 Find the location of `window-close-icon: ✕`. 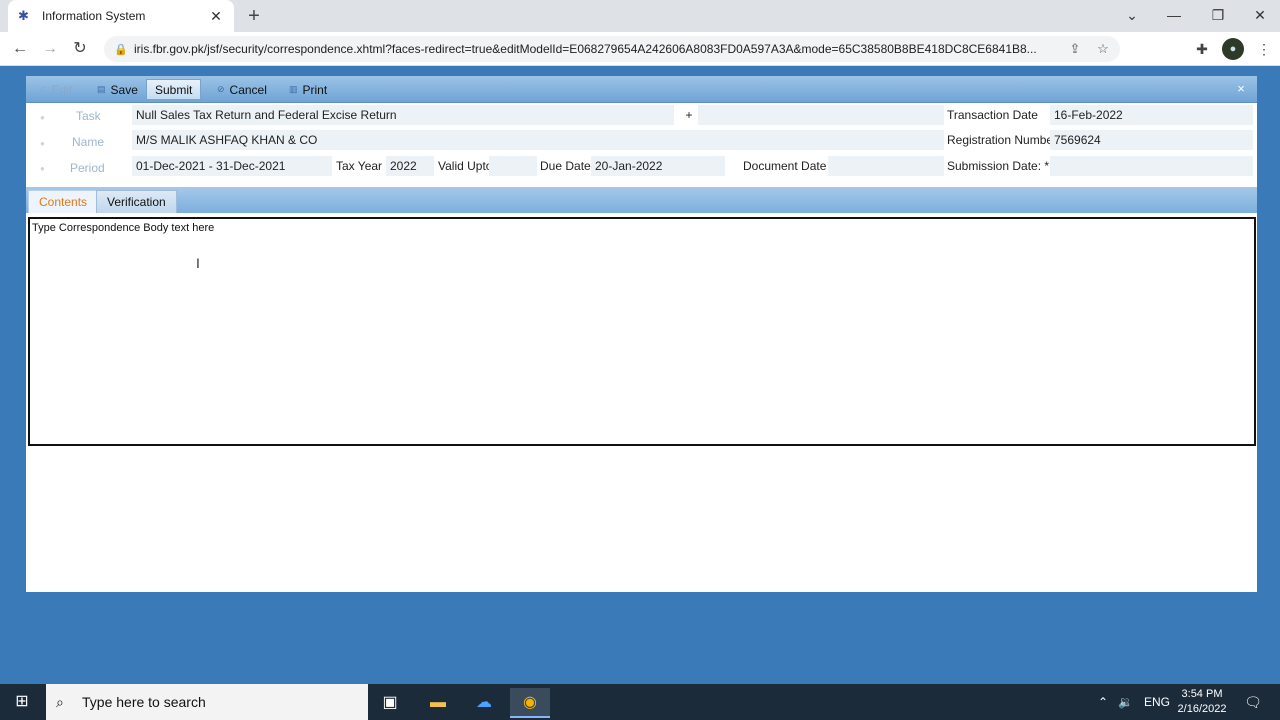

window-close-icon: ✕ is located at coordinates (1259, 15).